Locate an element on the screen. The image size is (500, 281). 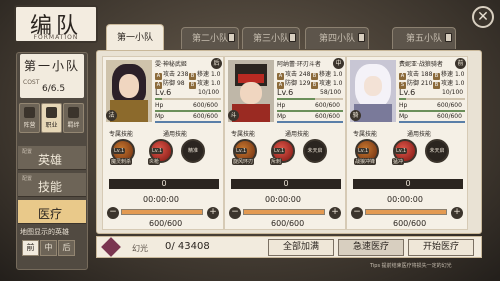
sidebar-item-label: 医疗 is located at coordinates (50, 214).